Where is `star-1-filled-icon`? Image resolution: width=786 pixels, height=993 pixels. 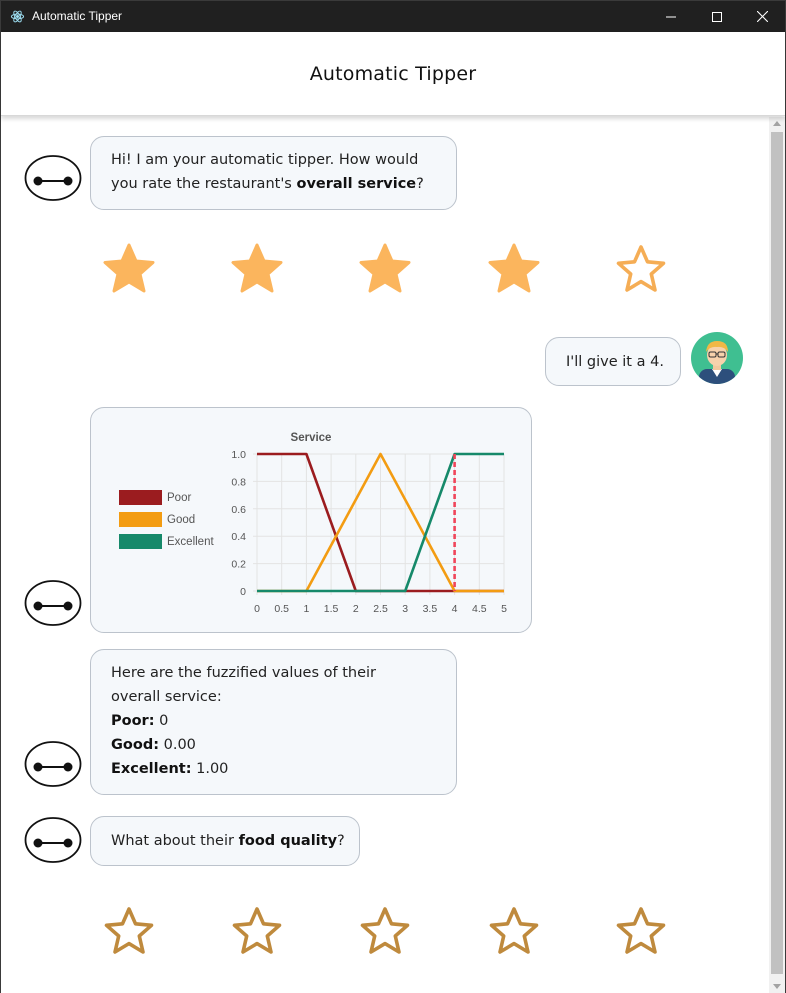 star-1-filled-icon is located at coordinates (129, 269).